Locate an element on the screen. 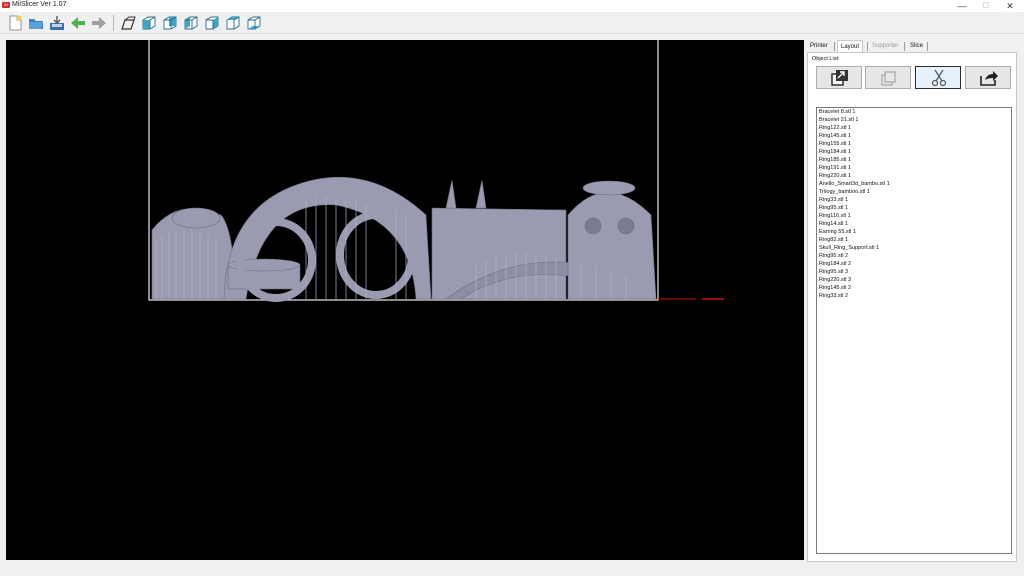 Image resolution: width=1024 pixels, height=576 pixels. list-item: Ring145.stl 2 is located at coordinates (914, 288).